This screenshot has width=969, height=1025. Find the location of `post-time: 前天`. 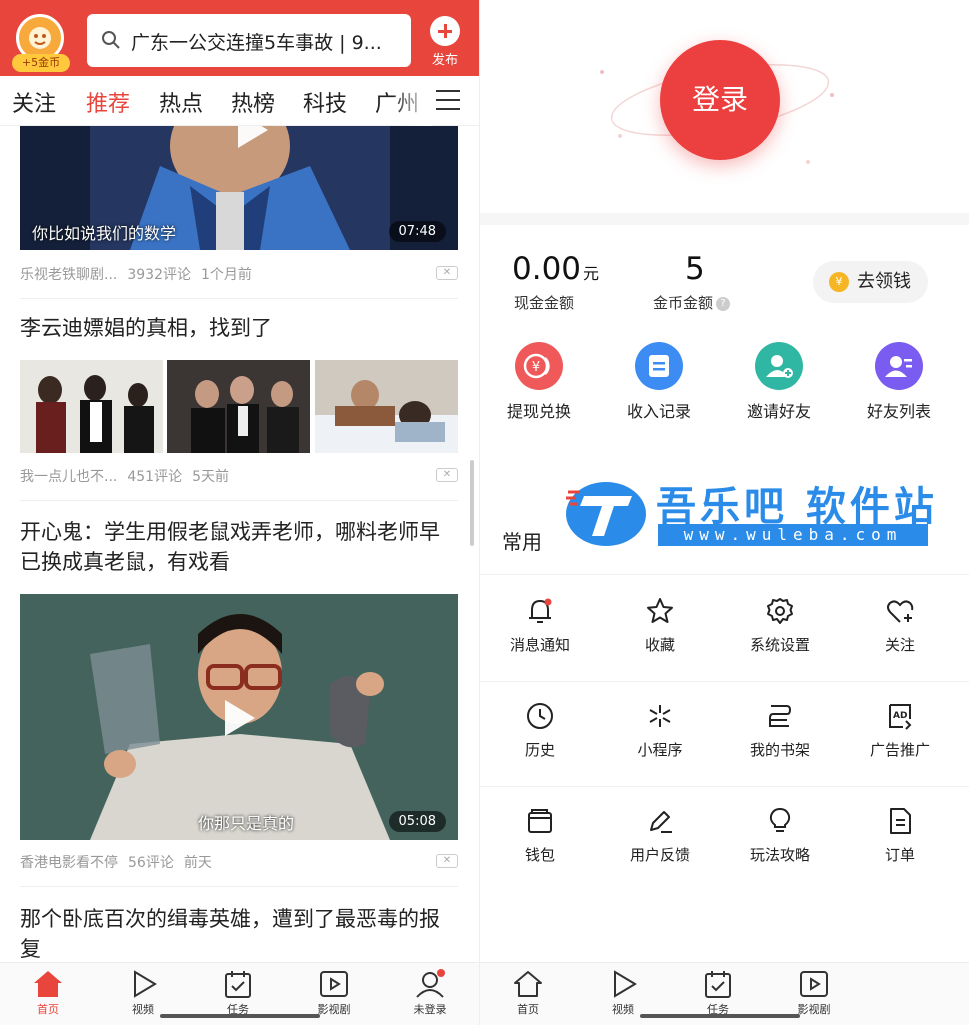

post-time: 前天 is located at coordinates (197, 863).